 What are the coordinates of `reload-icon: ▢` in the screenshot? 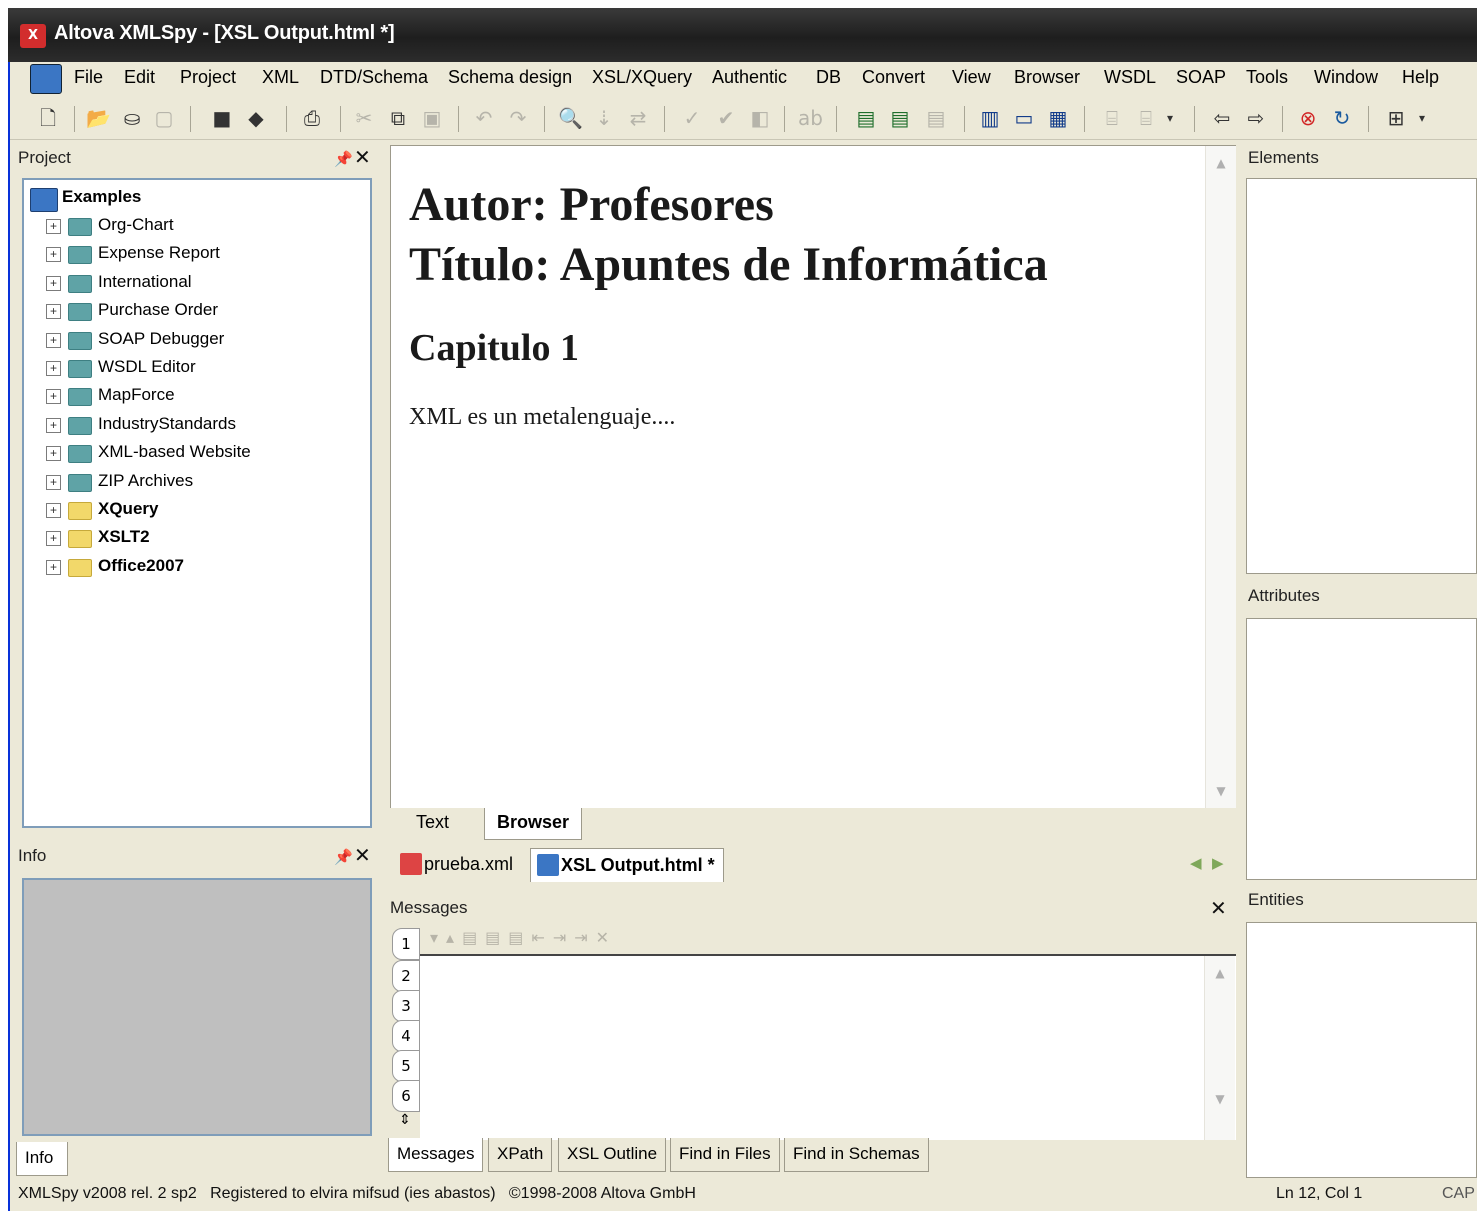 It's located at (164, 118).